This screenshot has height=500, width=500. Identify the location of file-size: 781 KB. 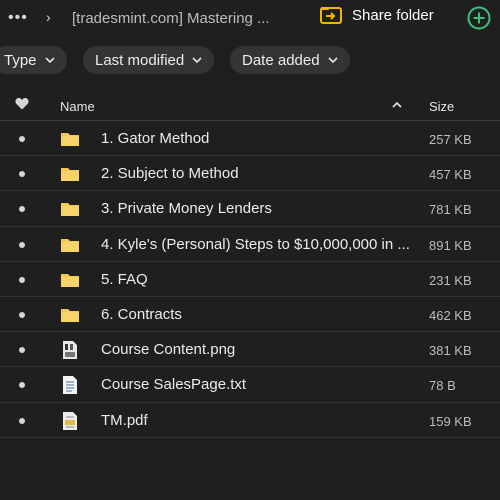
(450, 210).